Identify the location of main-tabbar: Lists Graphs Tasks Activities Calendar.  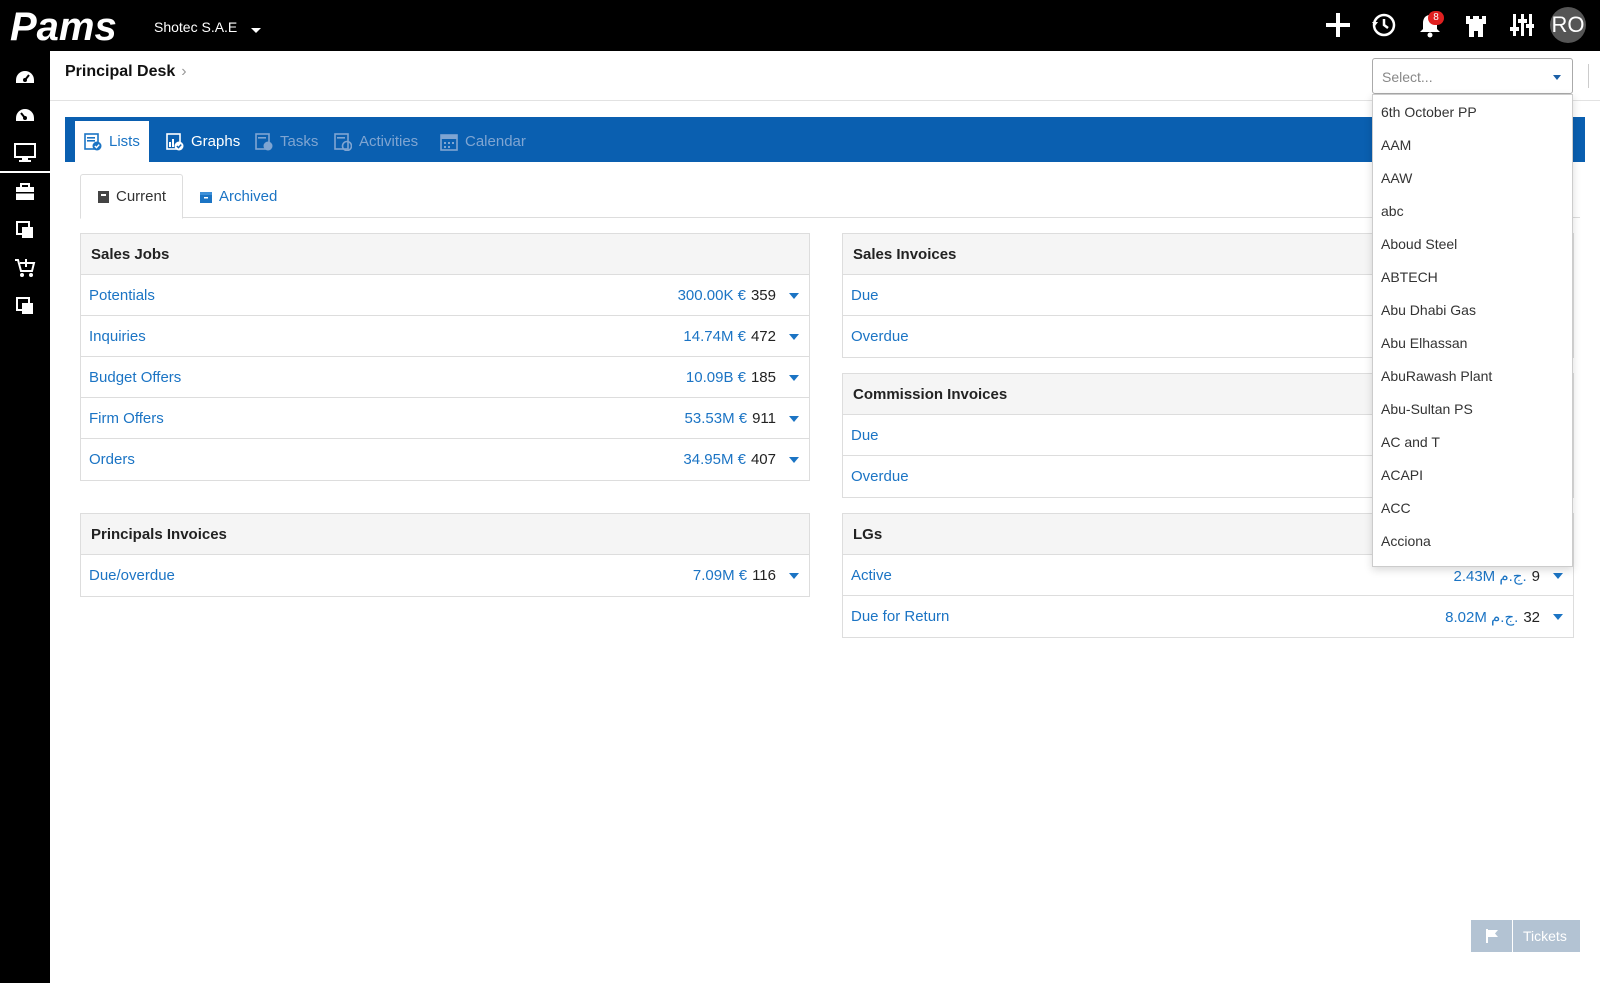
(825, 139).